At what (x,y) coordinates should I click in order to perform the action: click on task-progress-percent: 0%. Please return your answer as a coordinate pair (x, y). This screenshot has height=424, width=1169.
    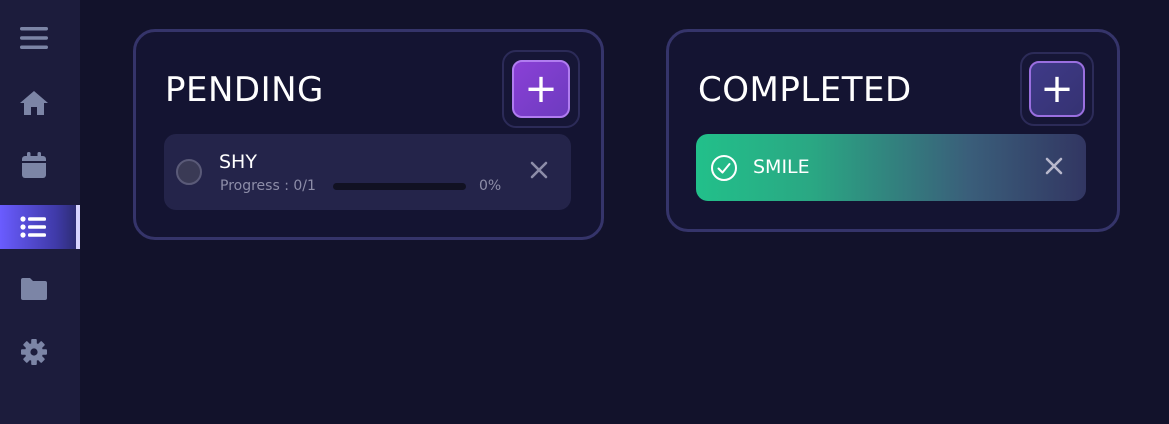
    Looking at the image, I should click on (490, 186).